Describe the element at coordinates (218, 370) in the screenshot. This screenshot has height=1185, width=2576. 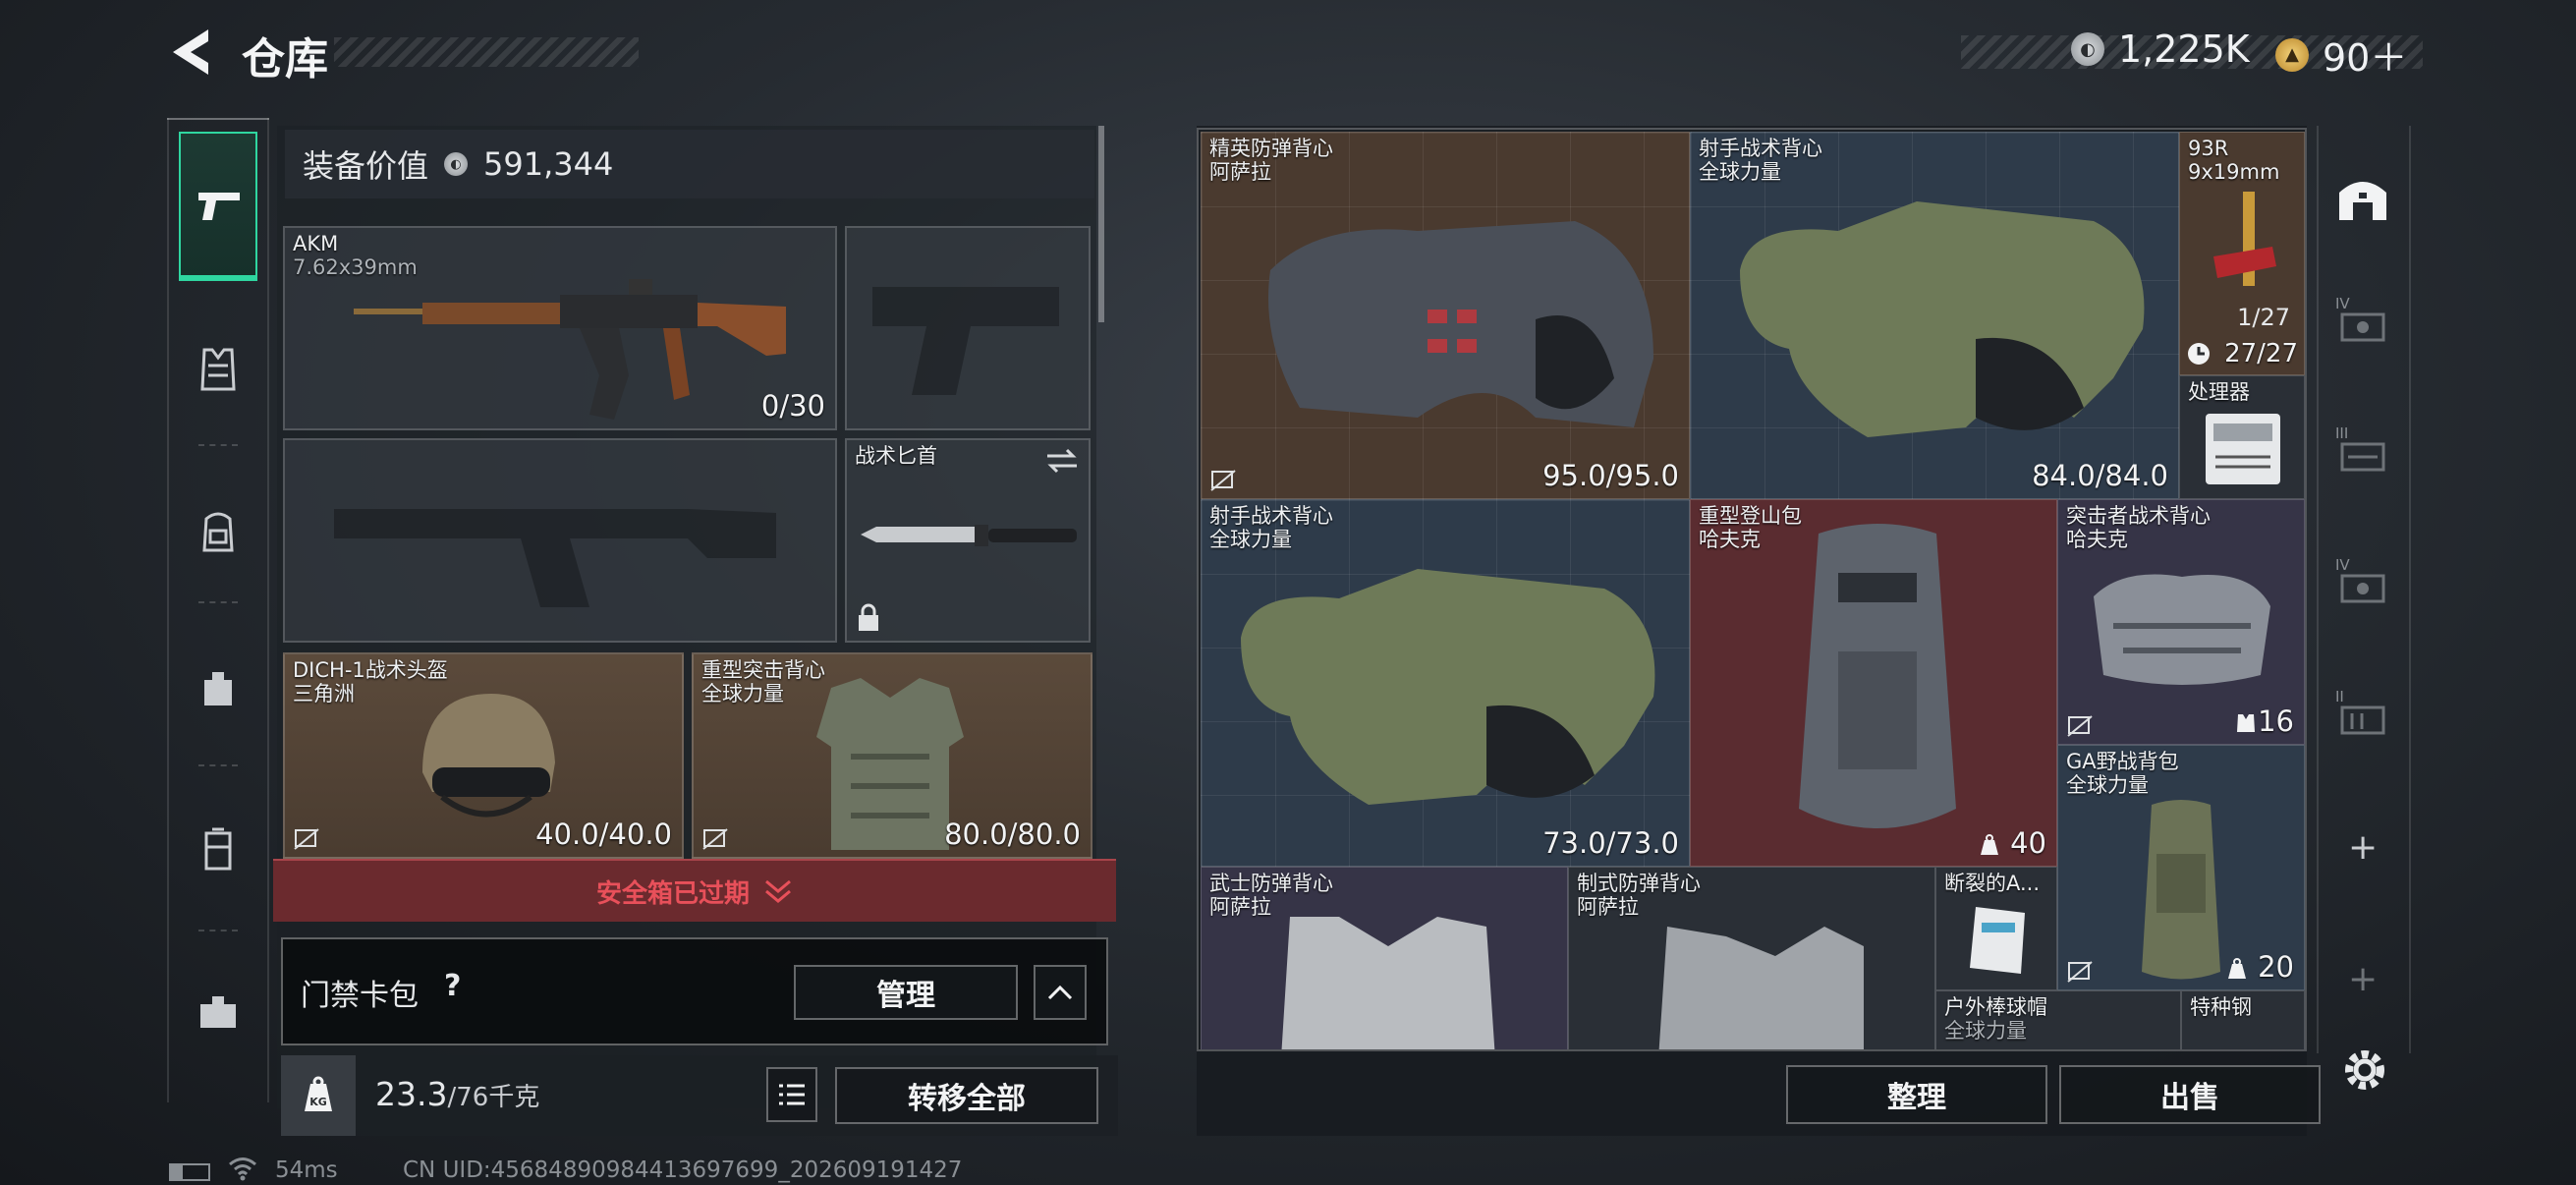
I see `nav-item-vest` at that location.